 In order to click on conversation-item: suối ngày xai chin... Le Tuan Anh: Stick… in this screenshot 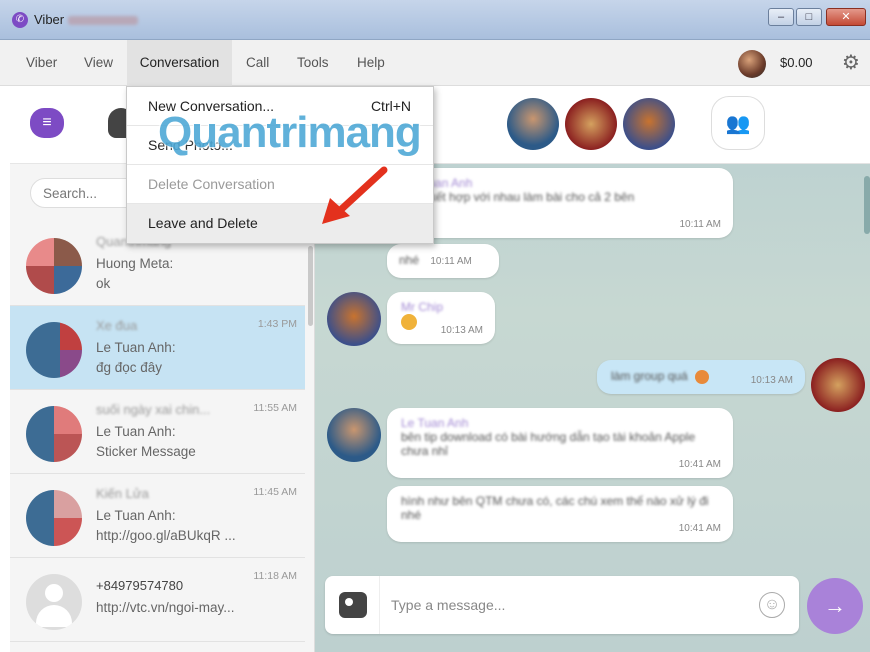, I will do `click(157, 432)`.